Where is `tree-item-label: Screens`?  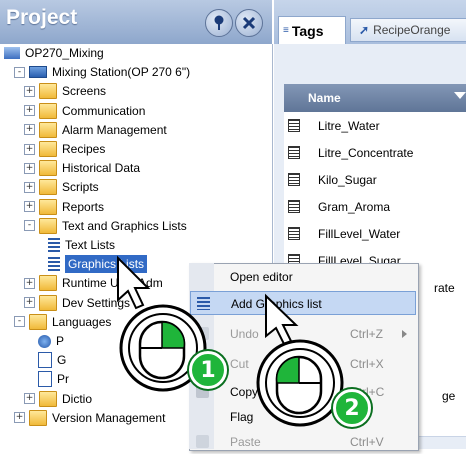 tree-item-label: Screens is located at coordinates (84, 91).